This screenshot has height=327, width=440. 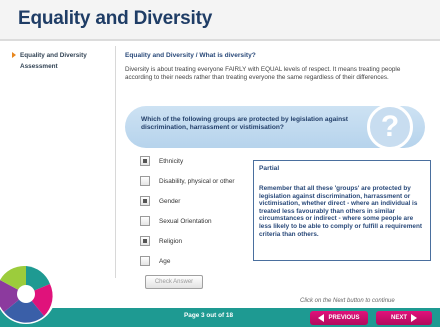 What do you see at coordinates (28, 294) in the screenshot?
I see `logo-petals-icon` at bounding box center [28, 294].